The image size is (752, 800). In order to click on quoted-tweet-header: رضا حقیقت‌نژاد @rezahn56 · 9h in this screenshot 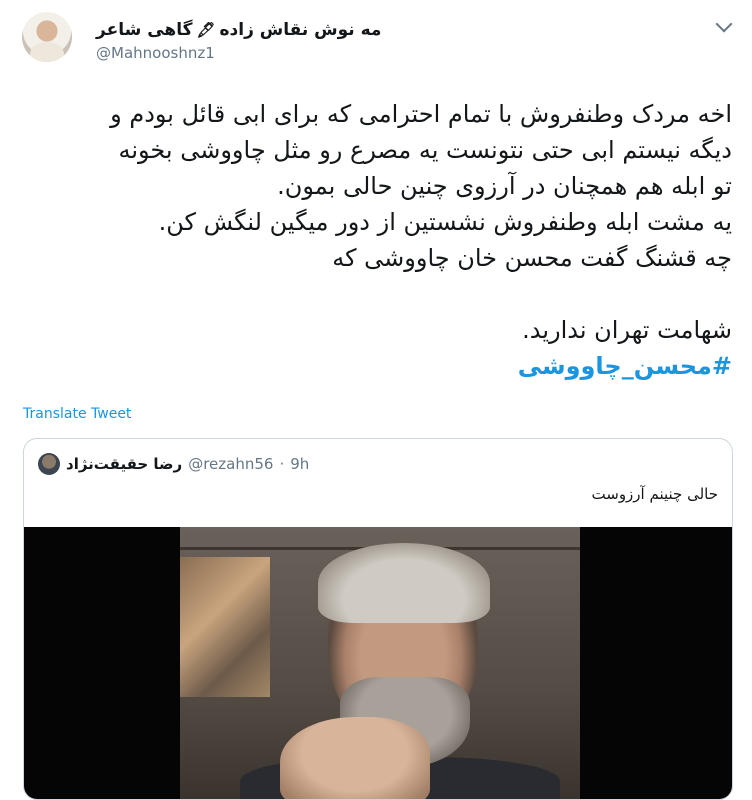, I will do `click(173, 464)`.